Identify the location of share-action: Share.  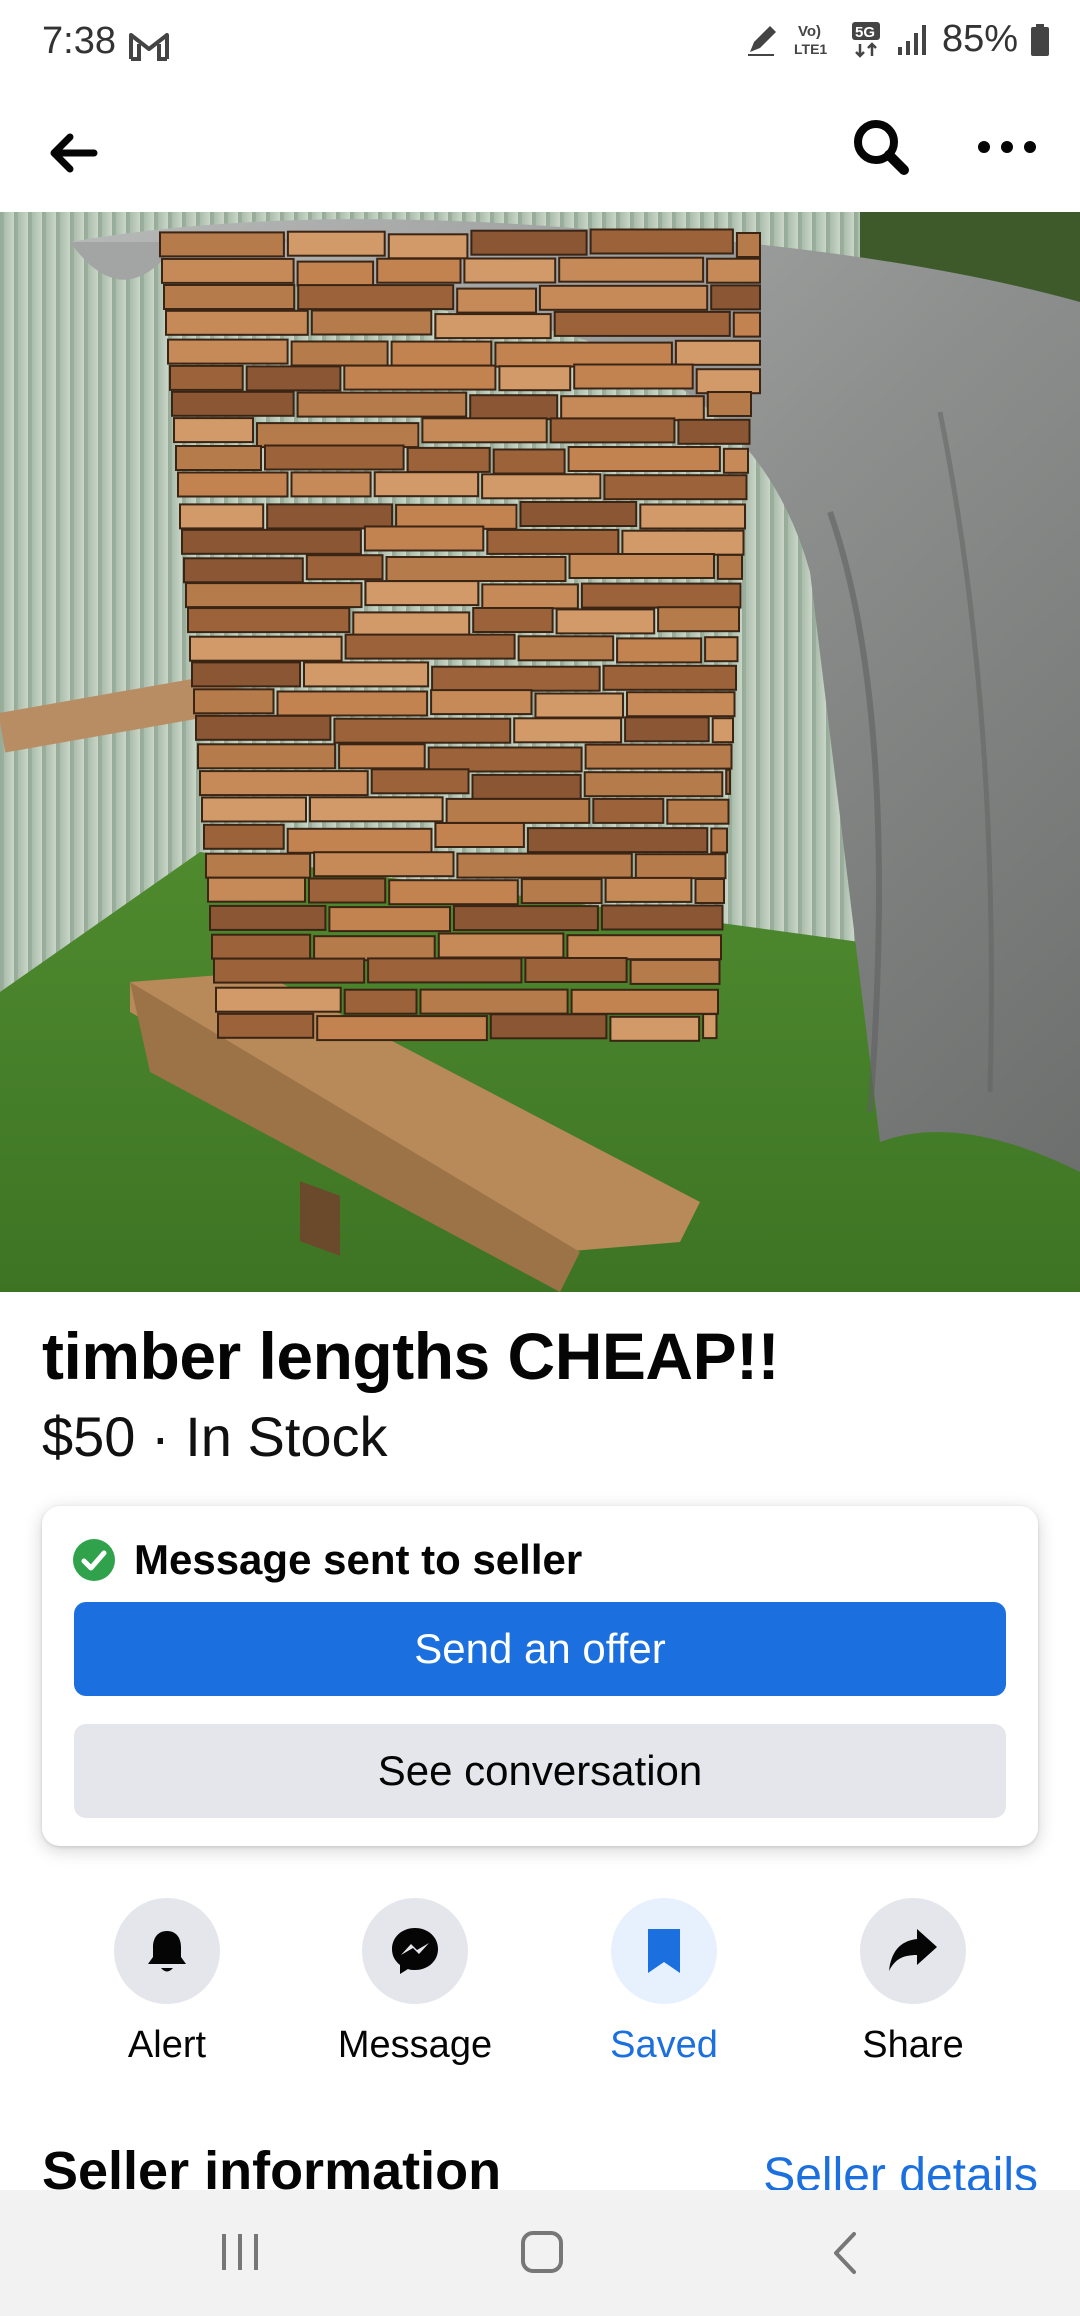
(913, 1982).